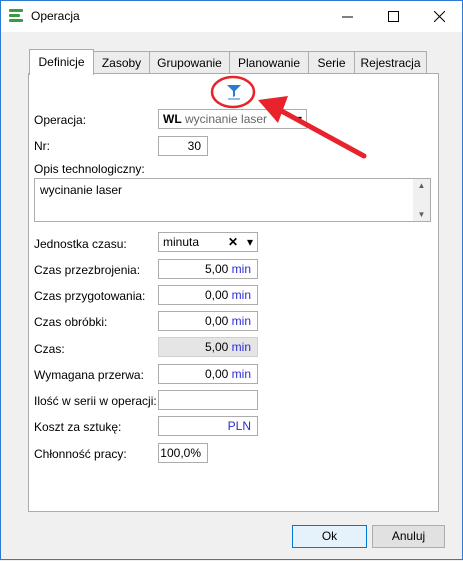 The height and width of the screenshot is (561, 463). Describe the element at coordinates (231, 16) in the screenshot. I see `title-bar: Operacja` at that location.